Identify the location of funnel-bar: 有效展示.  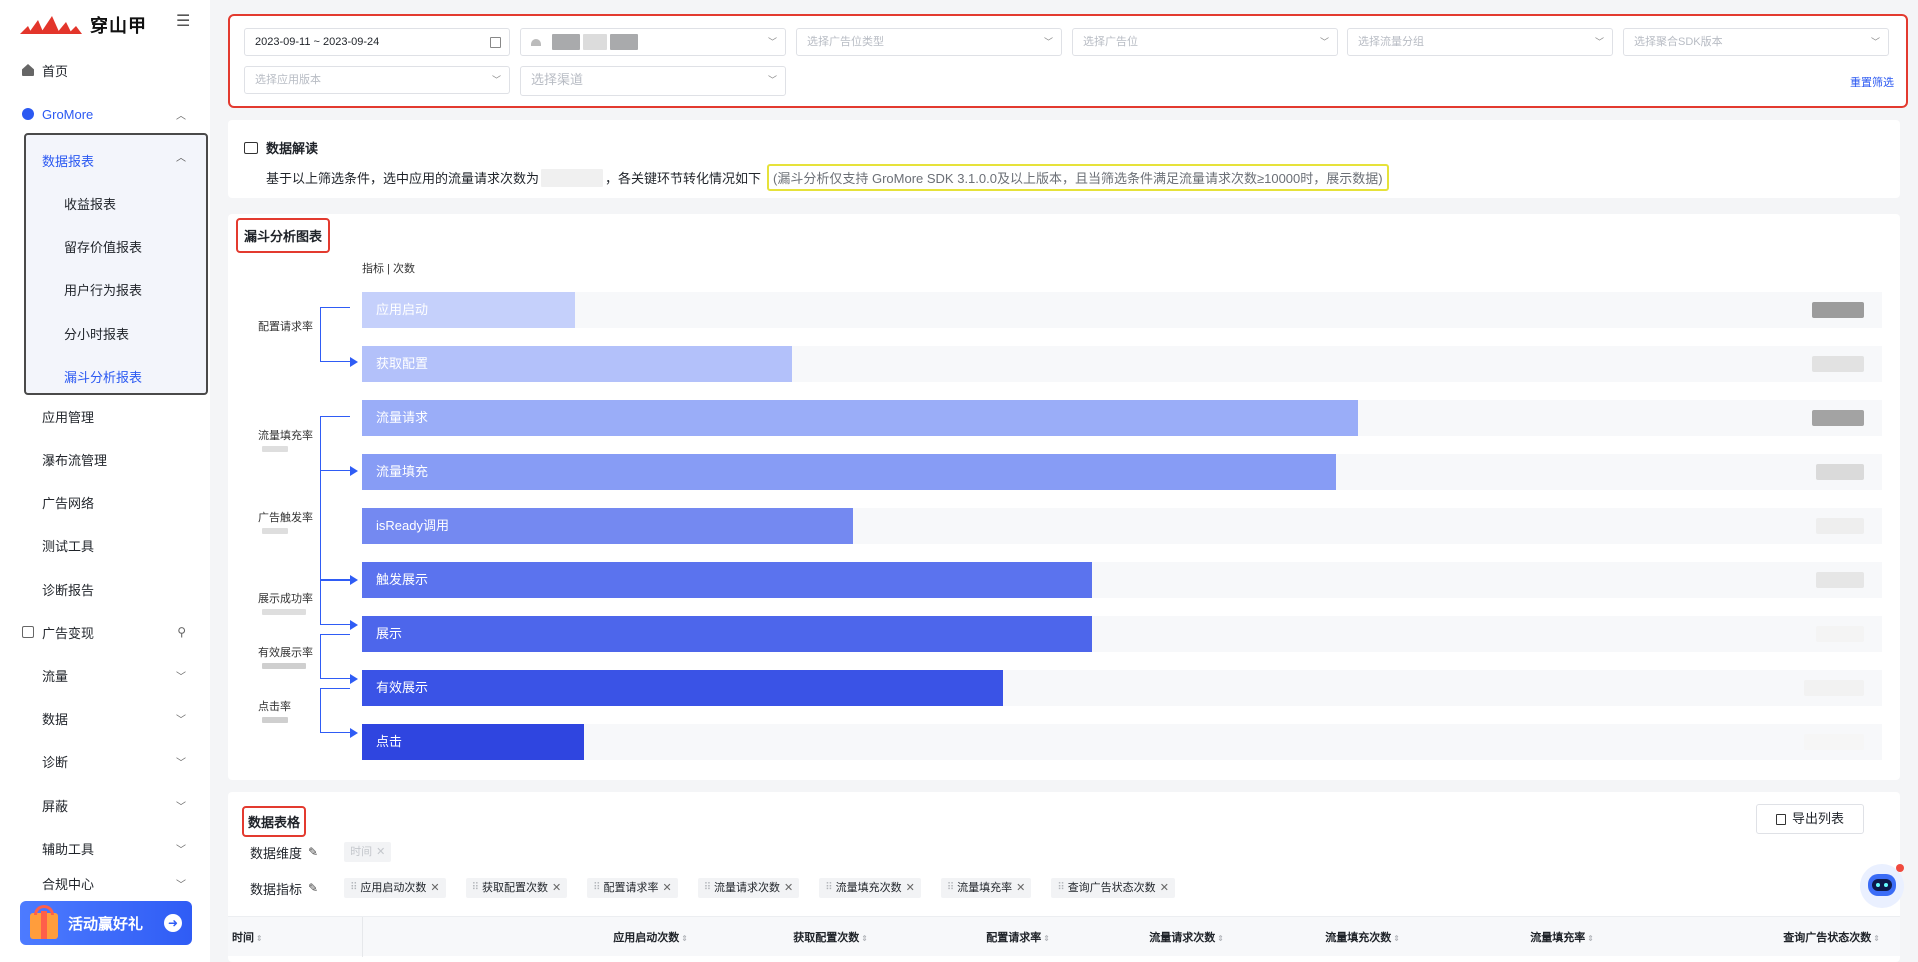
(682, 688).